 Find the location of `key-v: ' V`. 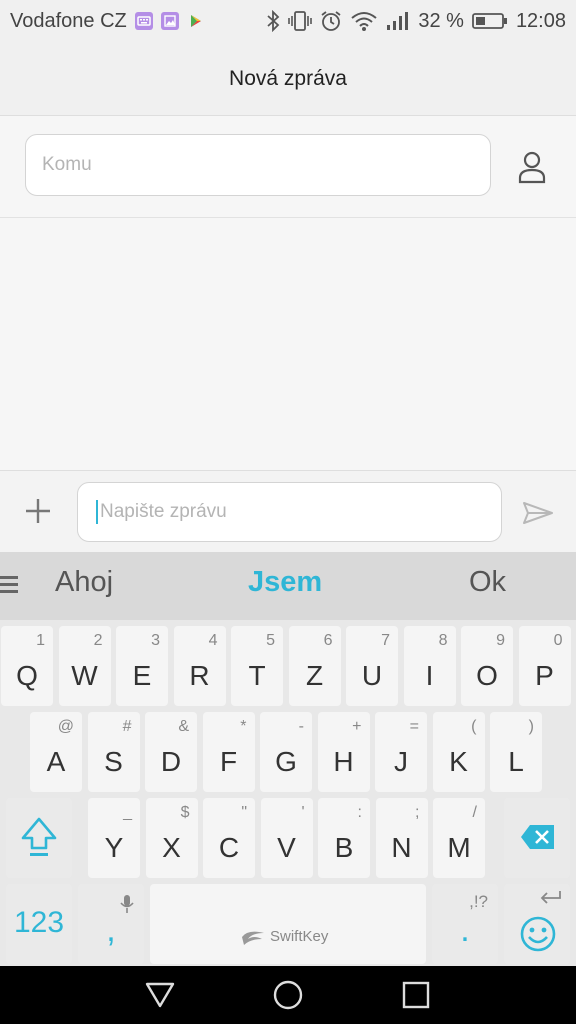

key-v: ' V is located at coordinates (286, 838).